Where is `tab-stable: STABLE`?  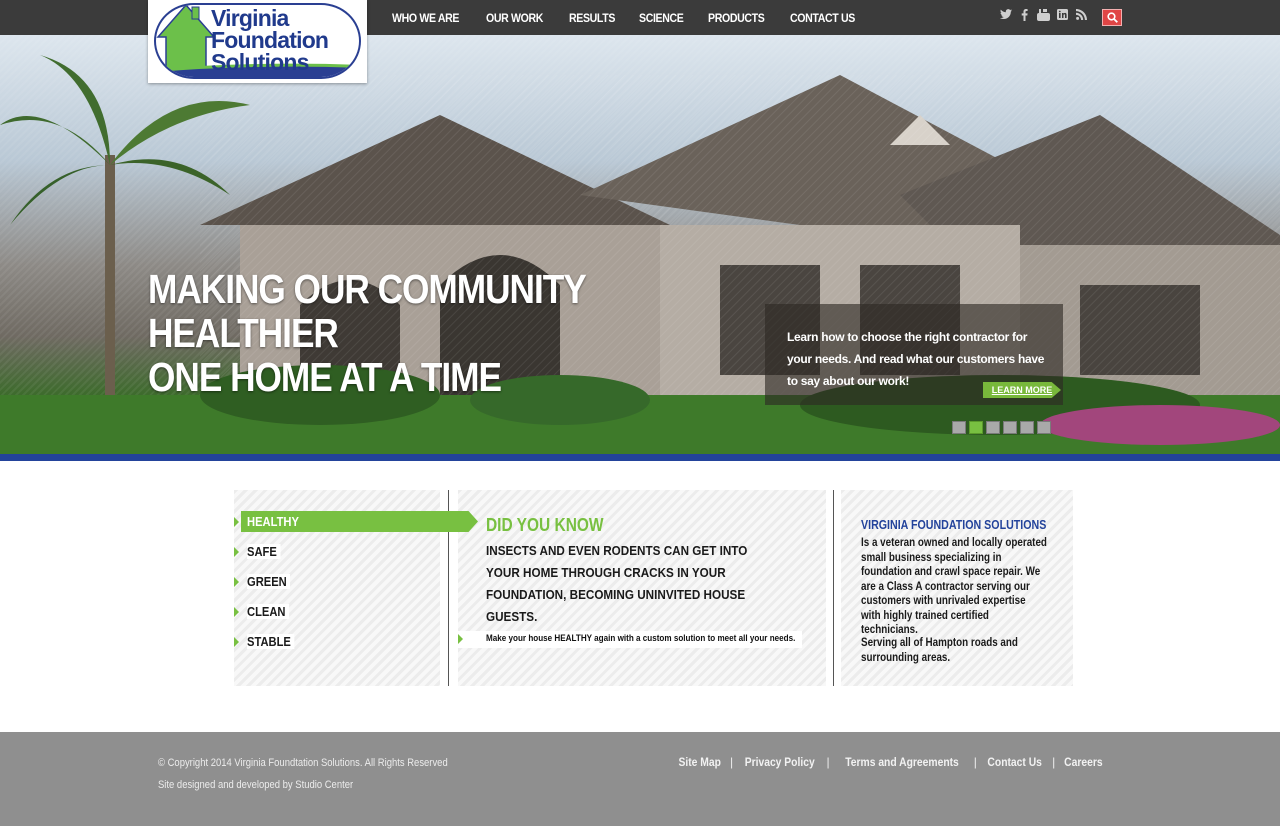 tab-stable: STABLE is located at coordinates (356, 641).